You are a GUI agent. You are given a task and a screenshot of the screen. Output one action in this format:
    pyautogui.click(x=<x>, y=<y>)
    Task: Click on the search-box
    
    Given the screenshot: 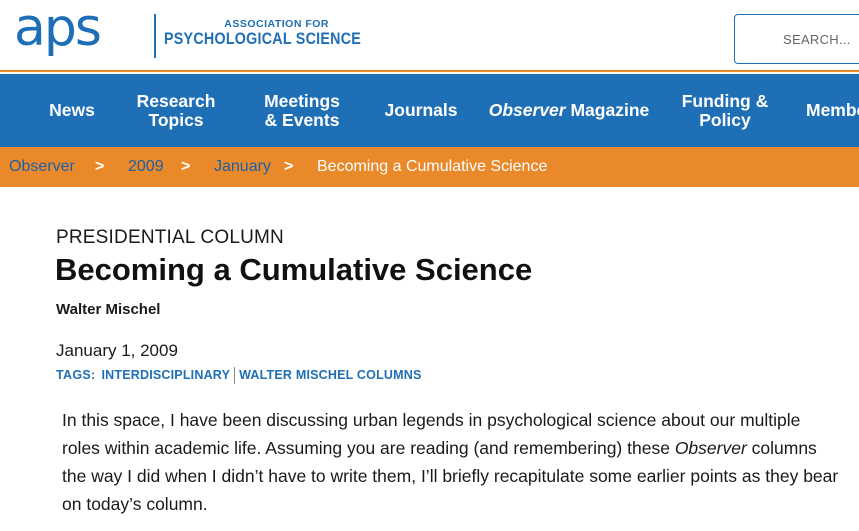 What is the action you would take?
    pyautogui.click(x=796, y=39)
    